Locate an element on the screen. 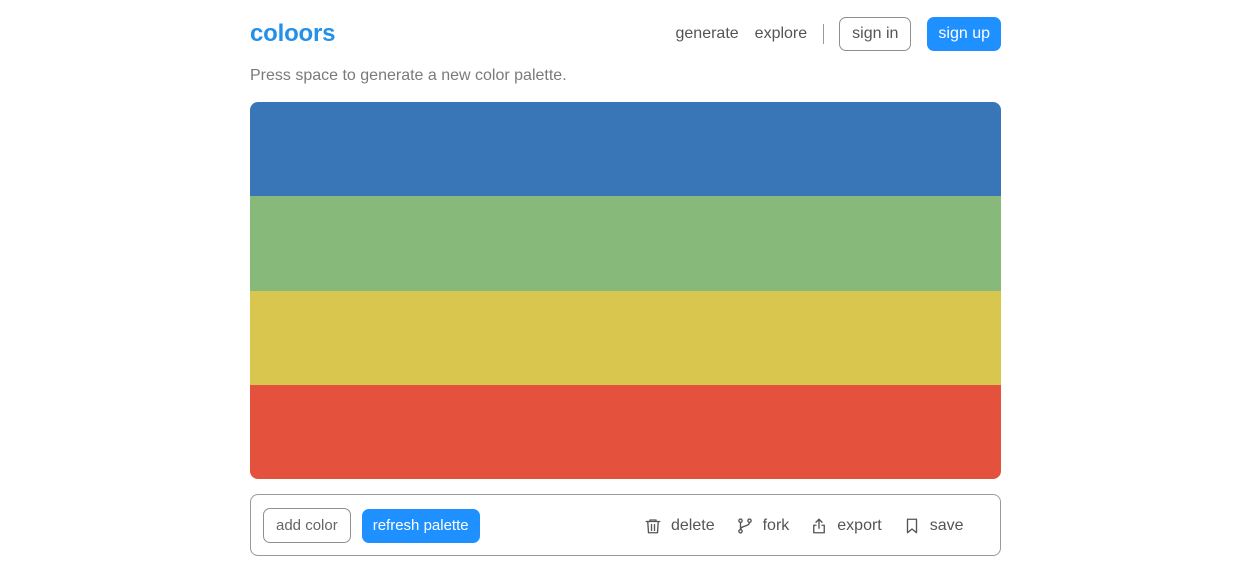 The image size is (1251, 563). fork-label: fork is located at coordinates (776, 525).